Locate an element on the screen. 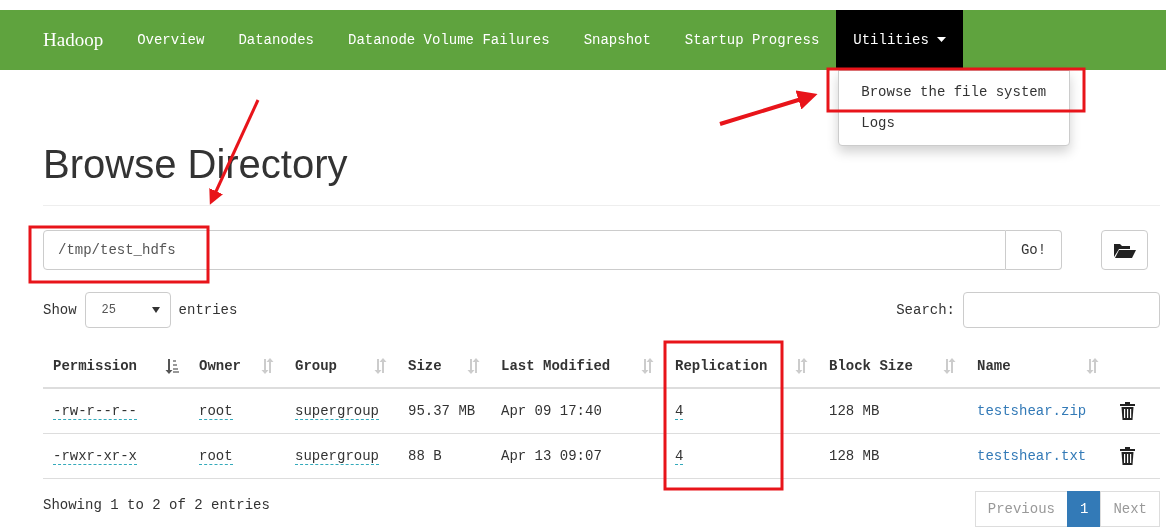 This screenshot has height=527, width=1166. column-header: Replication is located at coordinates (742, 366).